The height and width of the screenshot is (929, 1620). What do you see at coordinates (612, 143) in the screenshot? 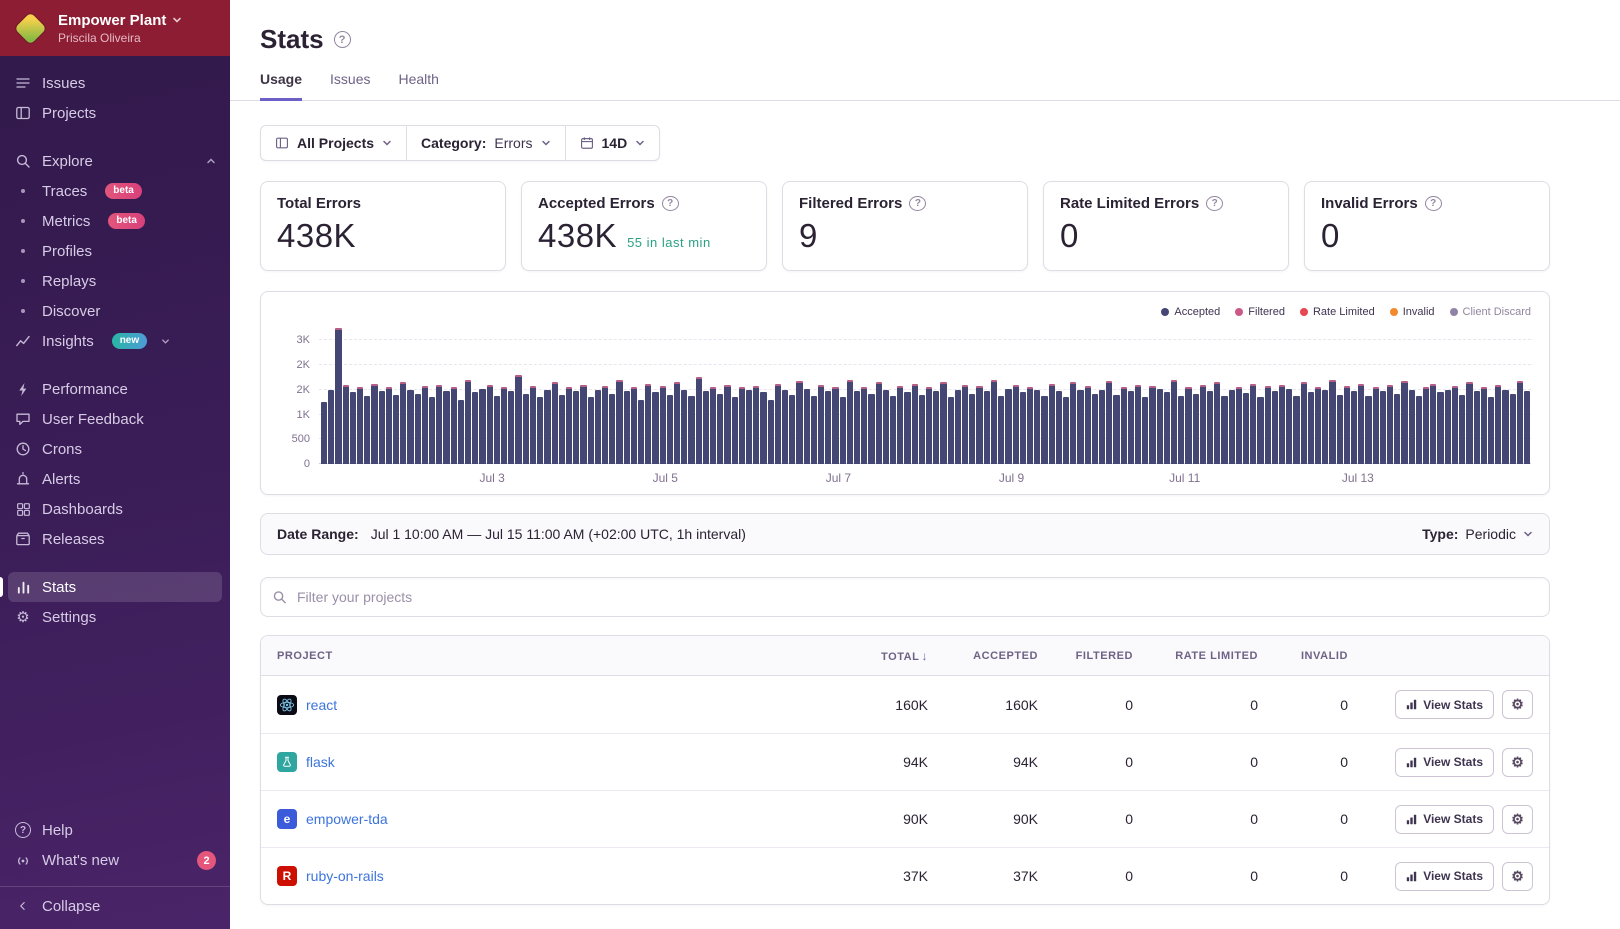
I see `date-range-dropdown: 14D` at bounding box center [612, 143].